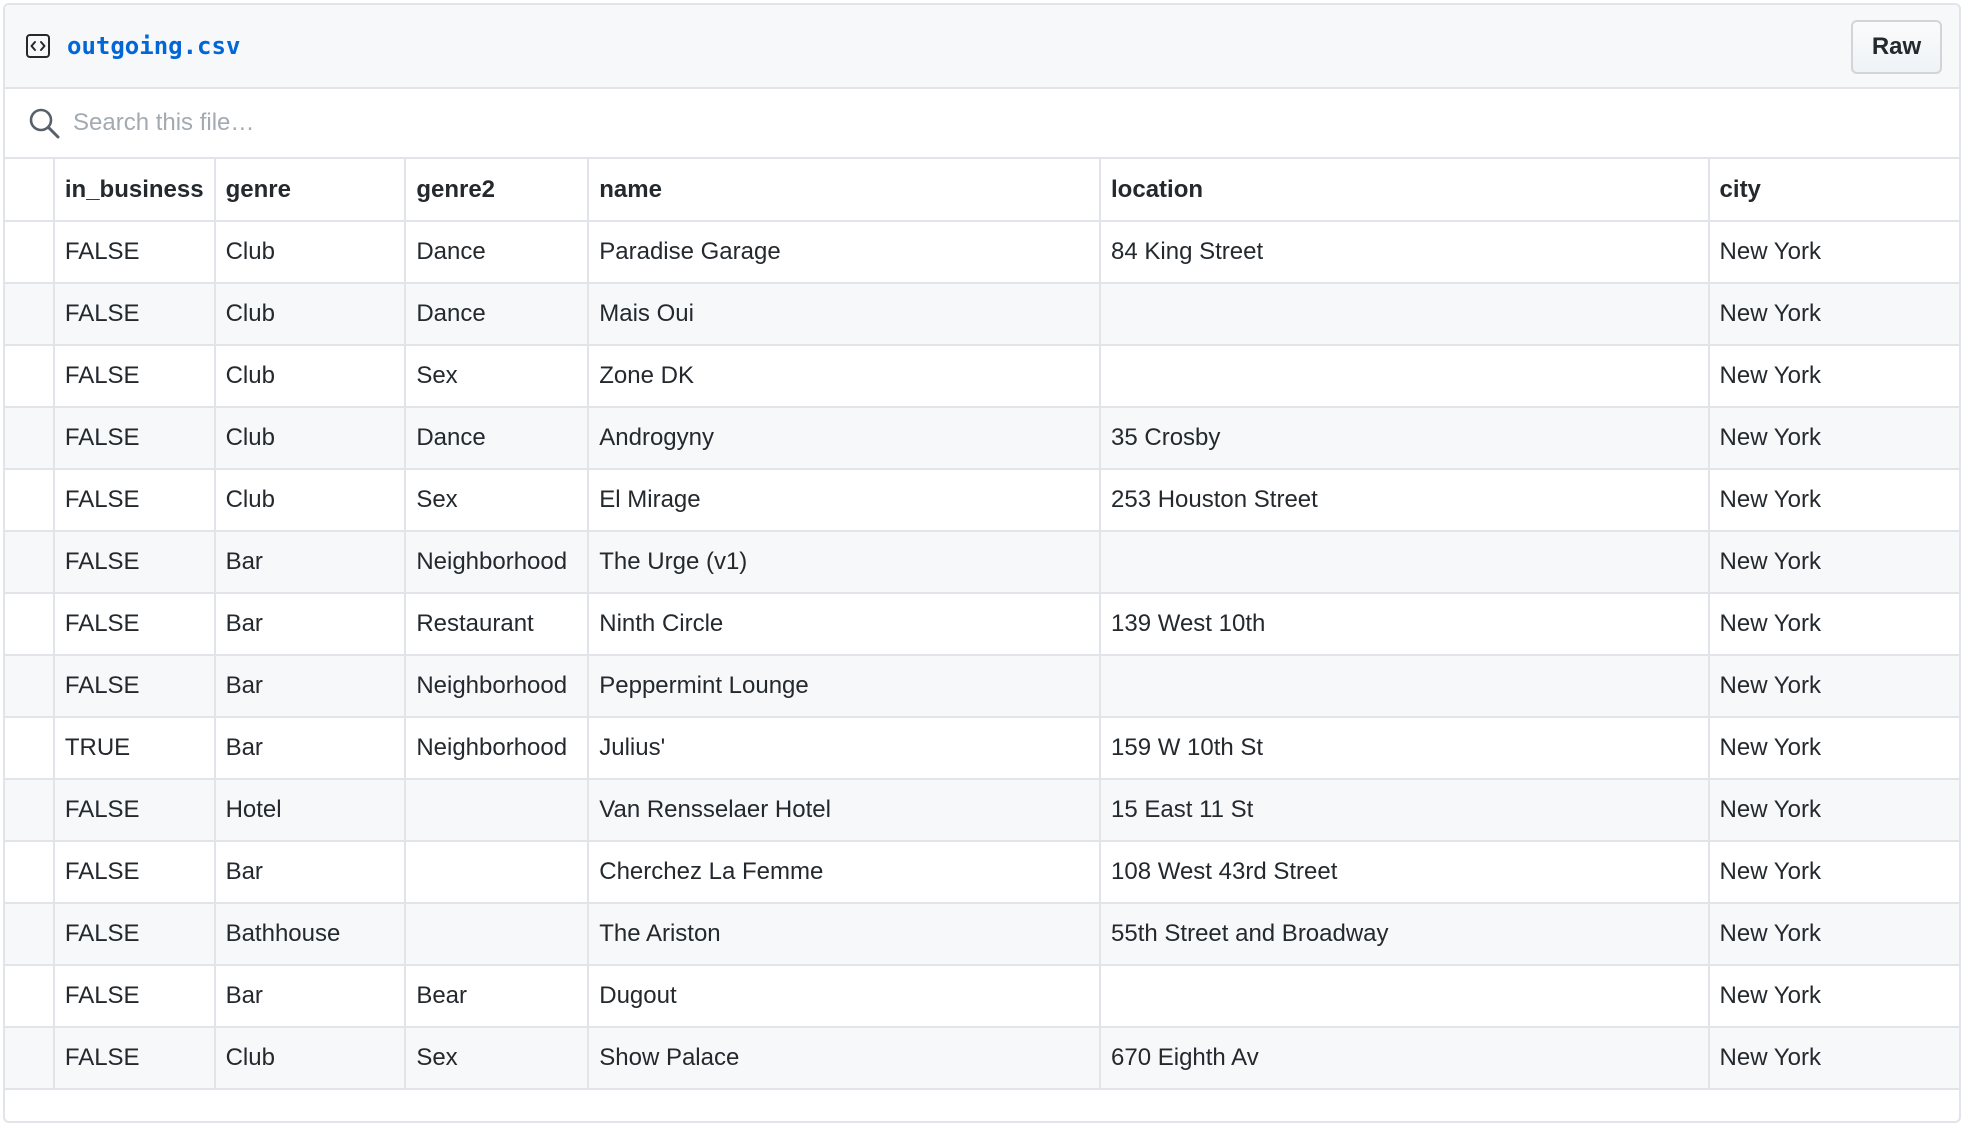 The width and height of the screenshot is (1966, 1123). What do you see at coordinates (982, 47) in the screenshot?
I see `file-header: outgoing.csv Raw` at bounding box center [982, 47].